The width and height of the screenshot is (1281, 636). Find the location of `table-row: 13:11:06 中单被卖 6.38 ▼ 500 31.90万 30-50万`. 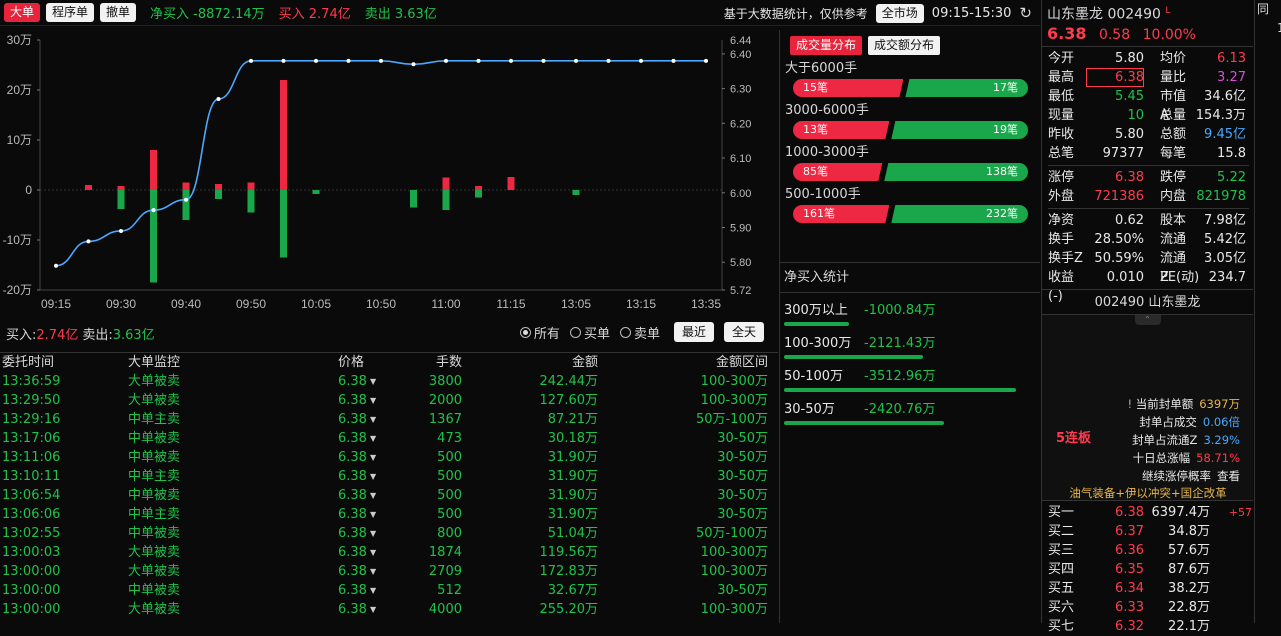

table-row: 13:11:06 中单被卖 6.38 ▼ 500 31.90万 30-50万 is located at coordinates (389, 457).